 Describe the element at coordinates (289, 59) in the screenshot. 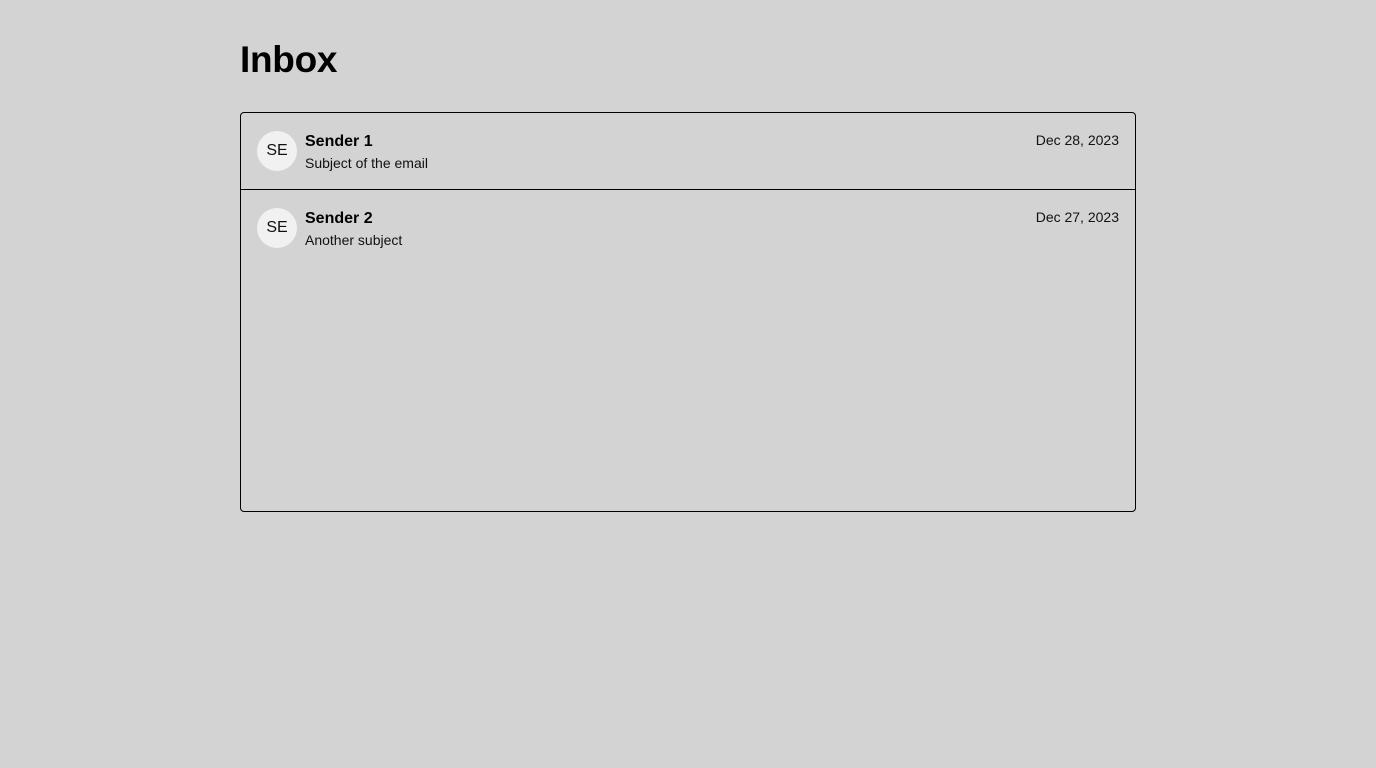

I see `page-title: Inbox` at that location.